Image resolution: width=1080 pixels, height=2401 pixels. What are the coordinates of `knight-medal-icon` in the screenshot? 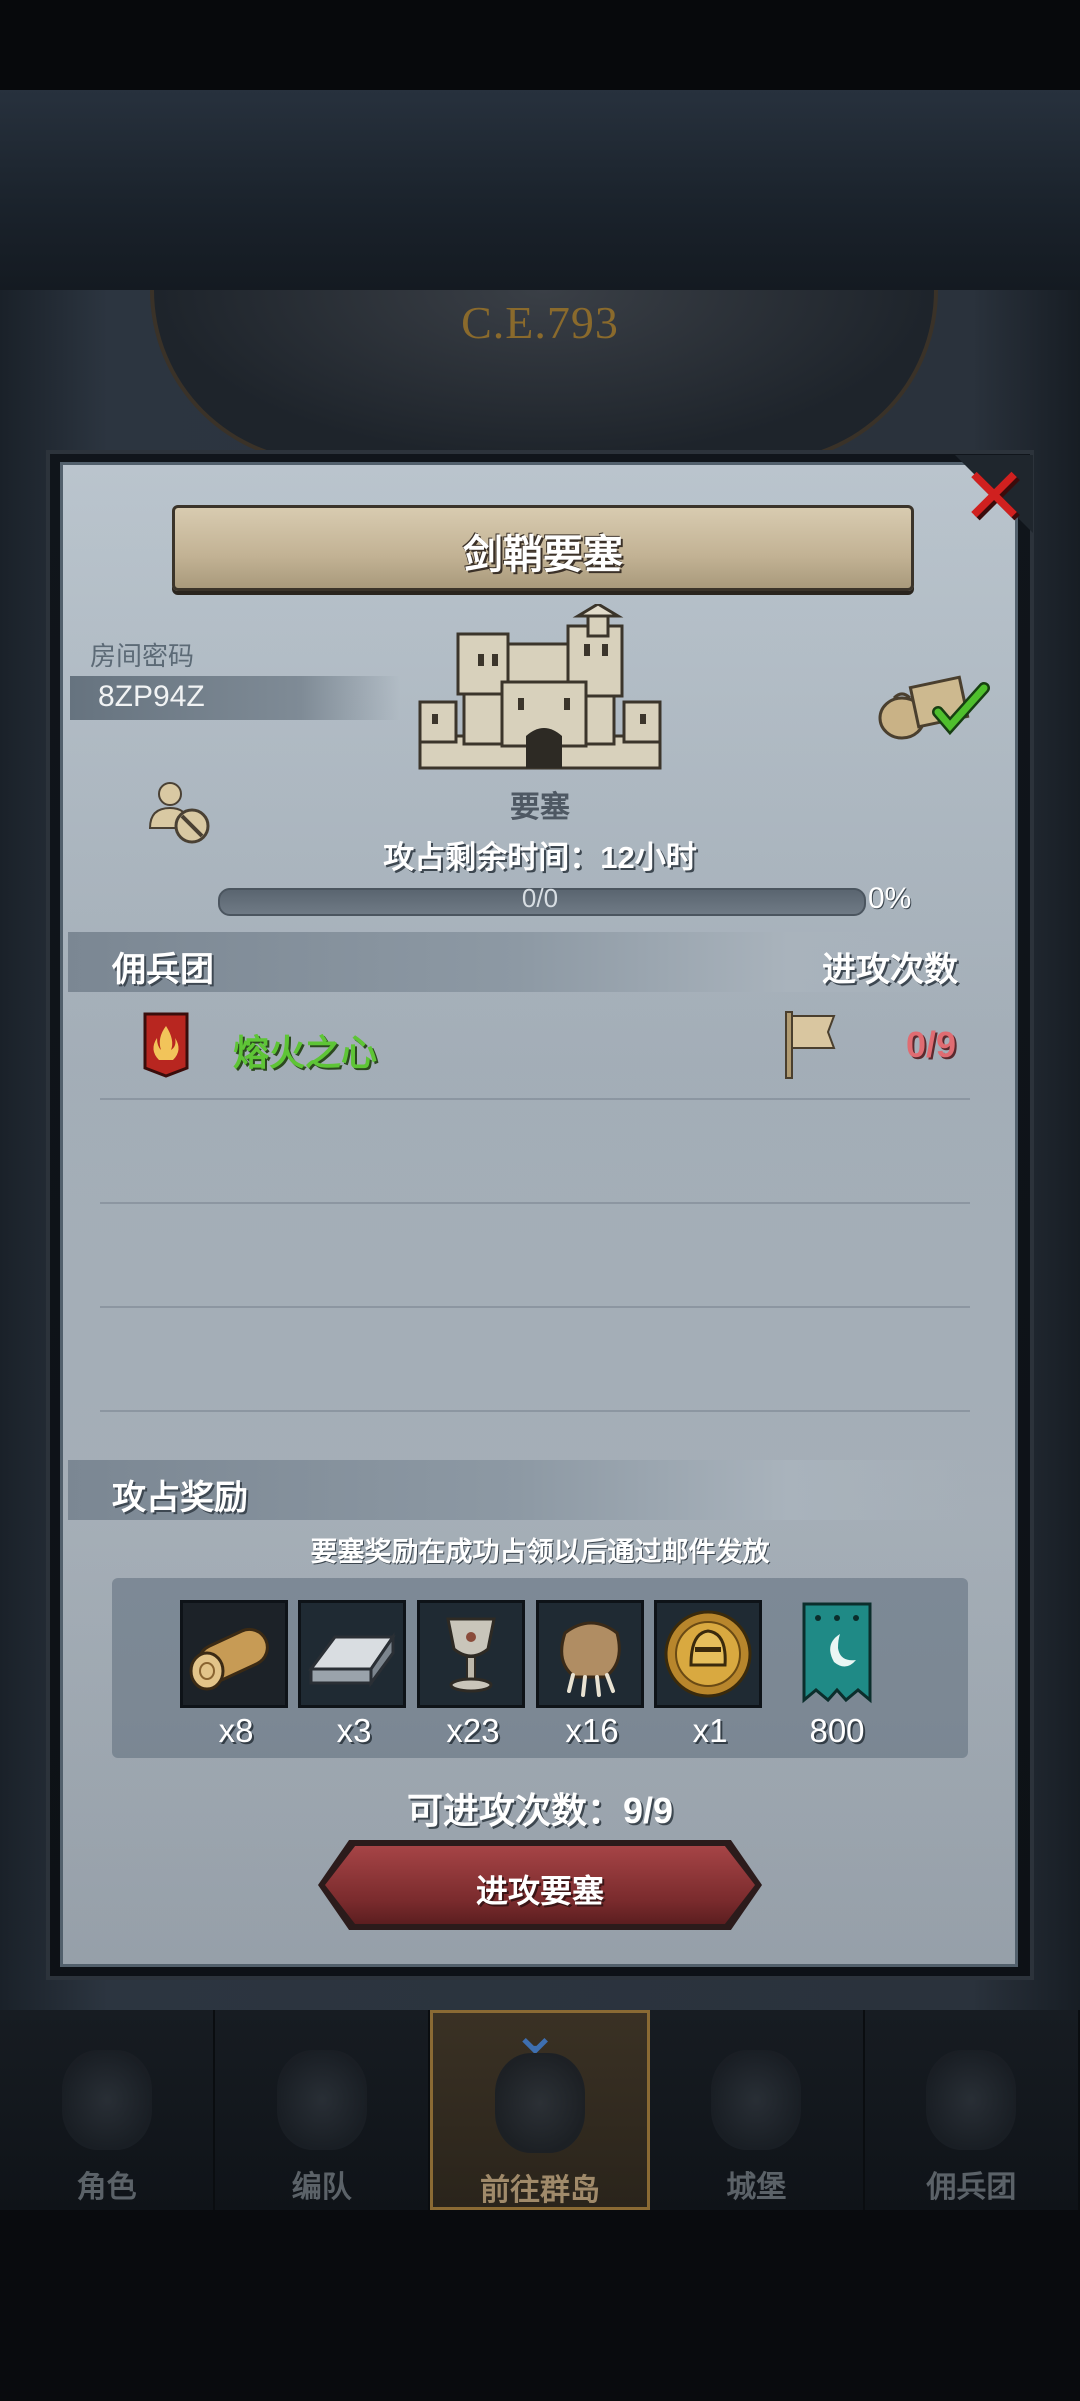 It's located at (708, 1654).